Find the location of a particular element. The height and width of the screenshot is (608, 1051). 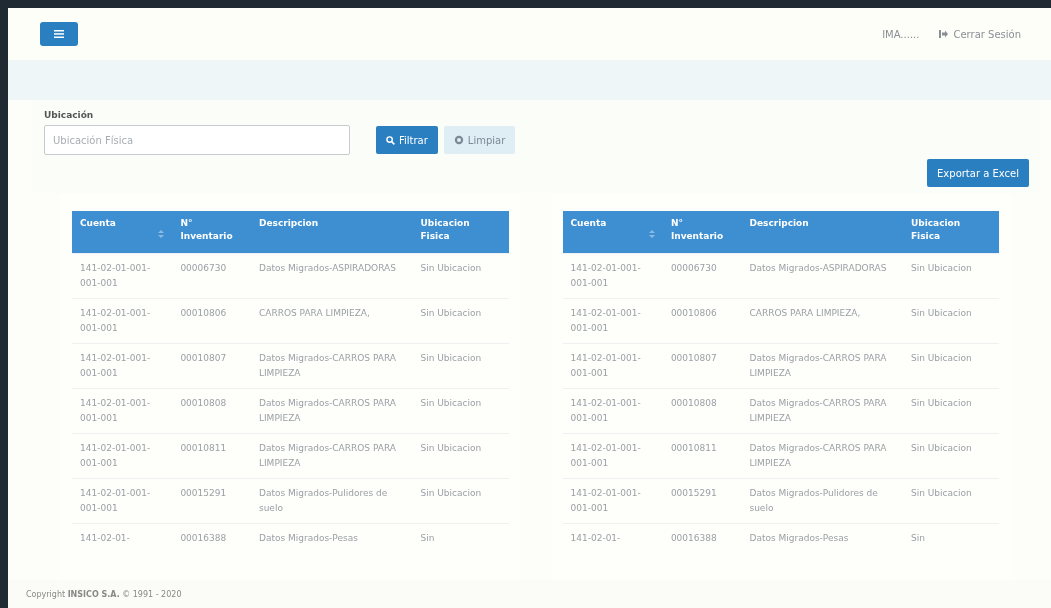

menu-button is located at coordinates (59, 34).